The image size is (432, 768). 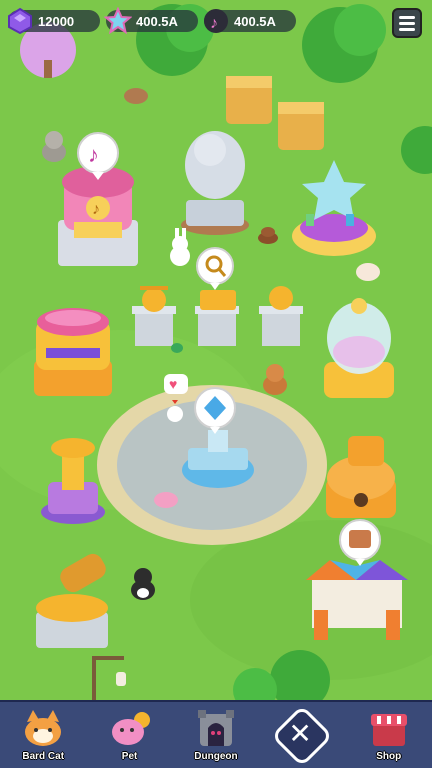 I want to click on heart-bubble: ♥, so click(x=176, y=384).